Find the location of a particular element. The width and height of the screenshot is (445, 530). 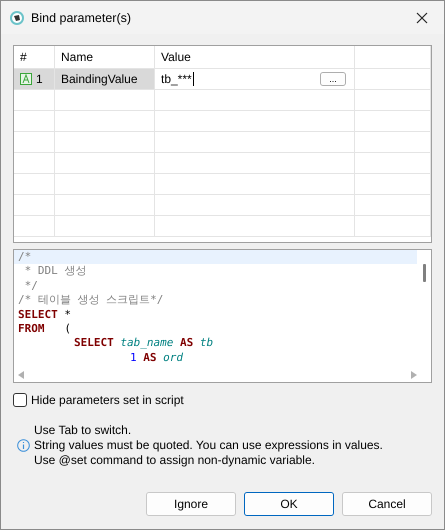

window-title: Bind parameter(s) is located at coordinates (81, 17).